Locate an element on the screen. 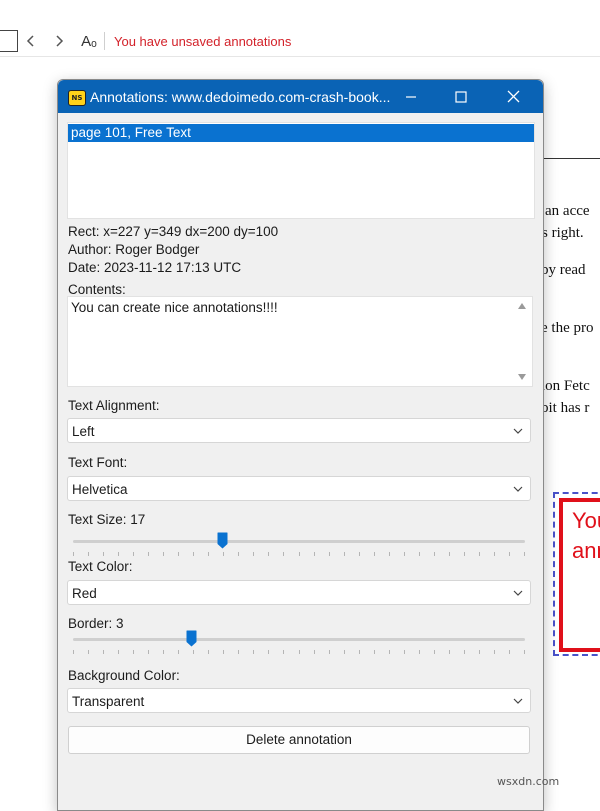  maximize-button is located at coordinates (461, 96).